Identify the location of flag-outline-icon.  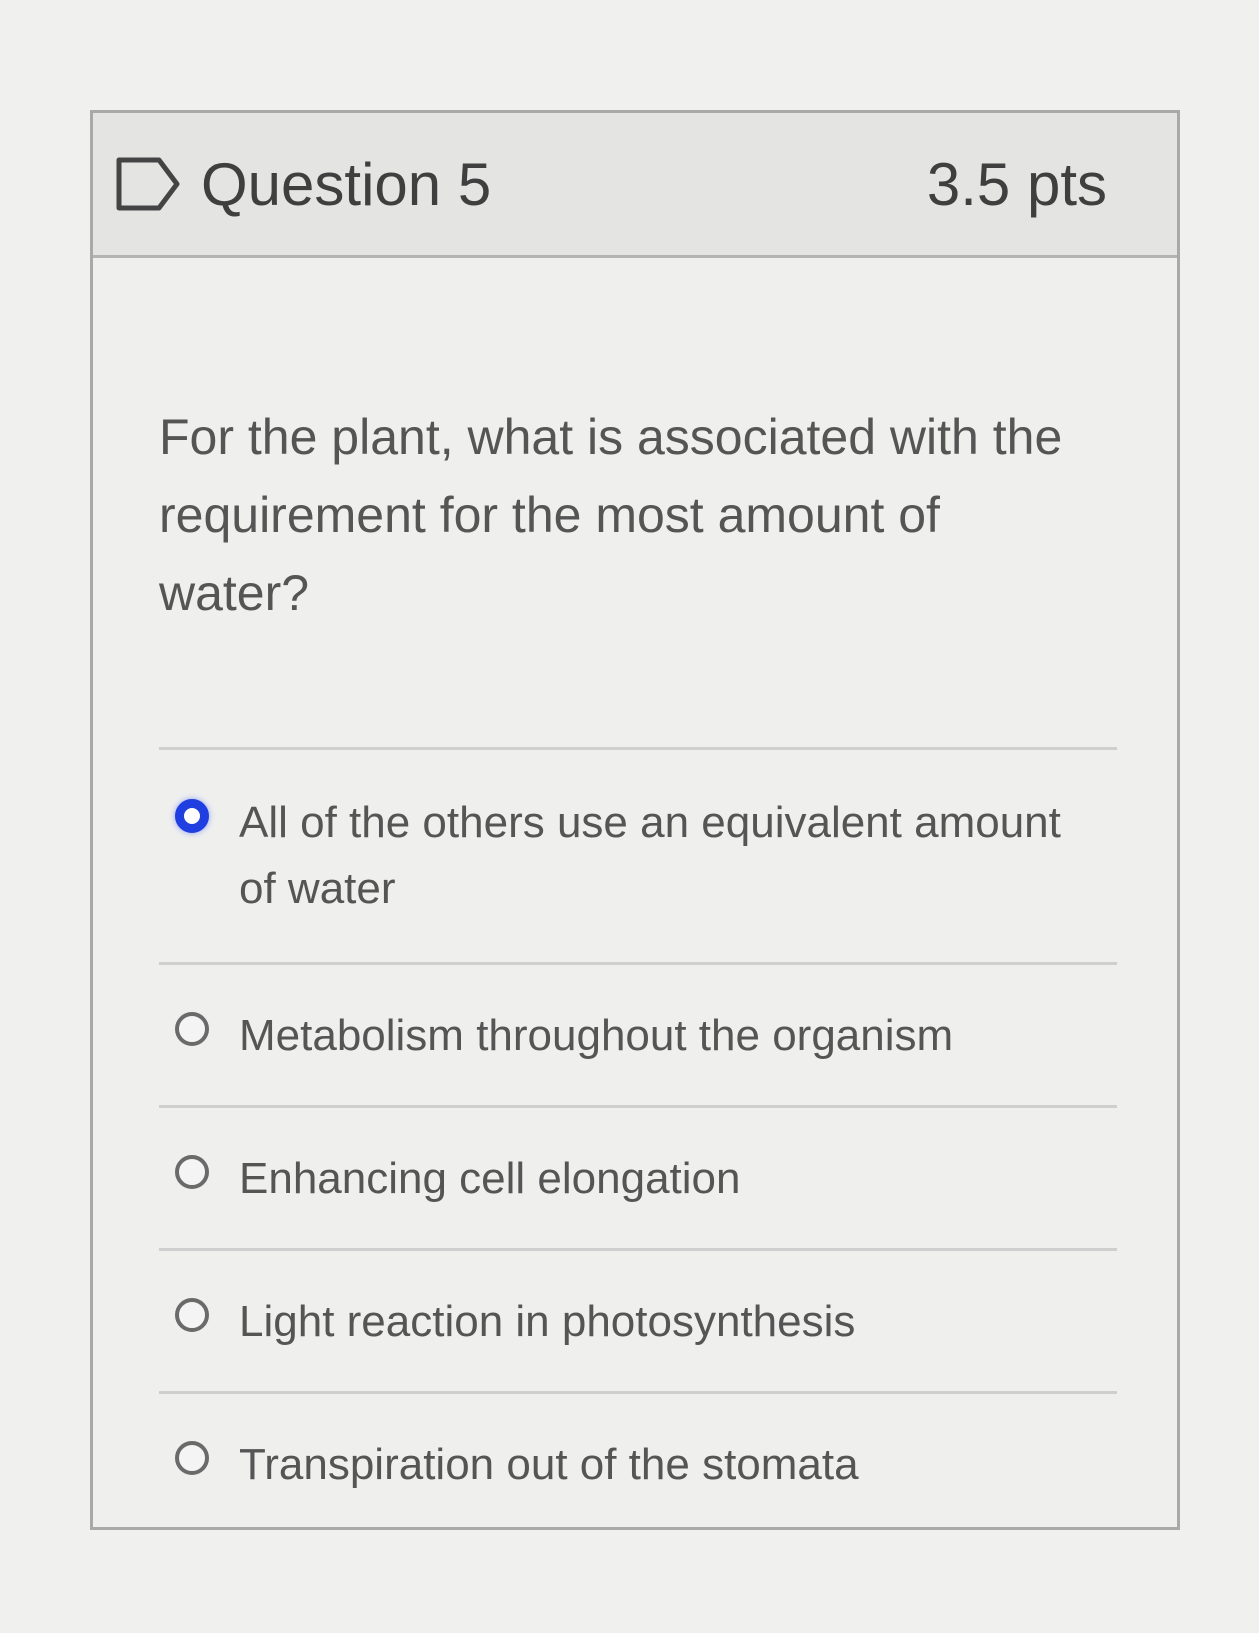
(148, 184).